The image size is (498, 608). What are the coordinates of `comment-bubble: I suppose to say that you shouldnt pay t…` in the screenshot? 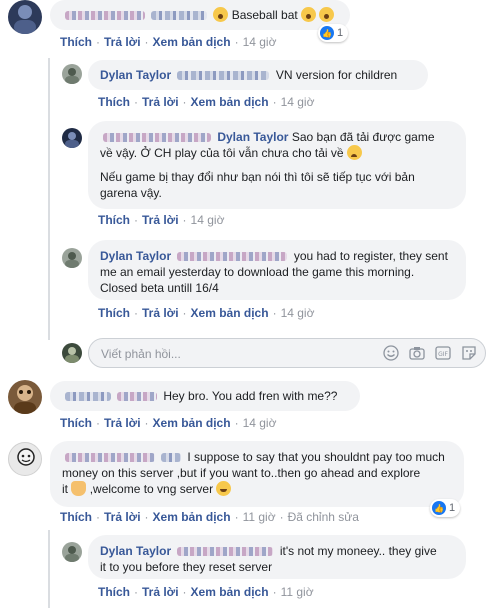 It's located at (257, 474).